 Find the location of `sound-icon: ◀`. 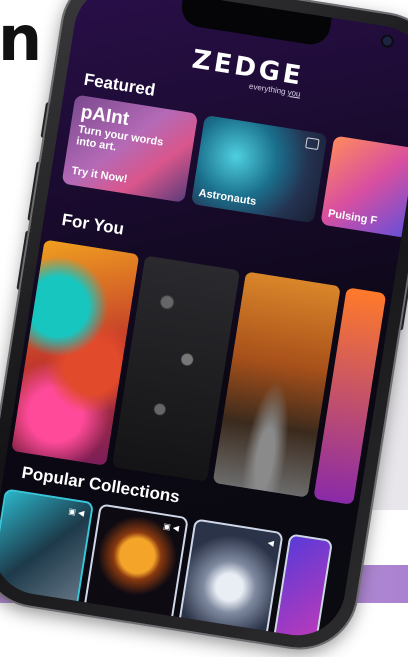

sound-icon: ◀ is located at coordinates (271, 543).